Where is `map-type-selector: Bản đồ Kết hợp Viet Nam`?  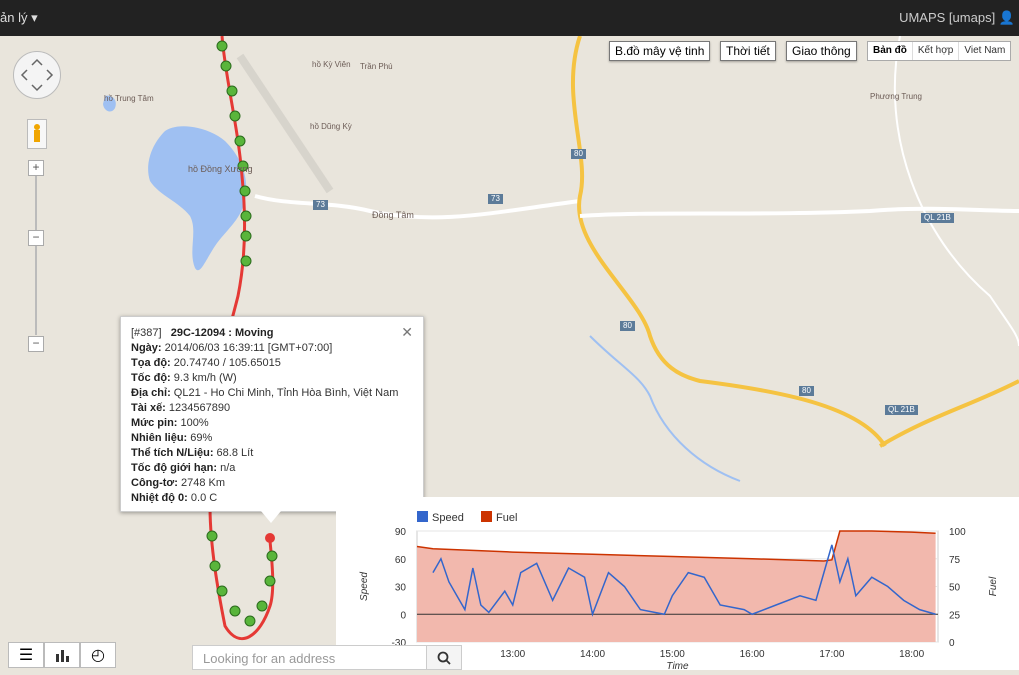 map-type-selector: Bản đồ Kết hợp Viet Nam is located at coordinates (939, 51).